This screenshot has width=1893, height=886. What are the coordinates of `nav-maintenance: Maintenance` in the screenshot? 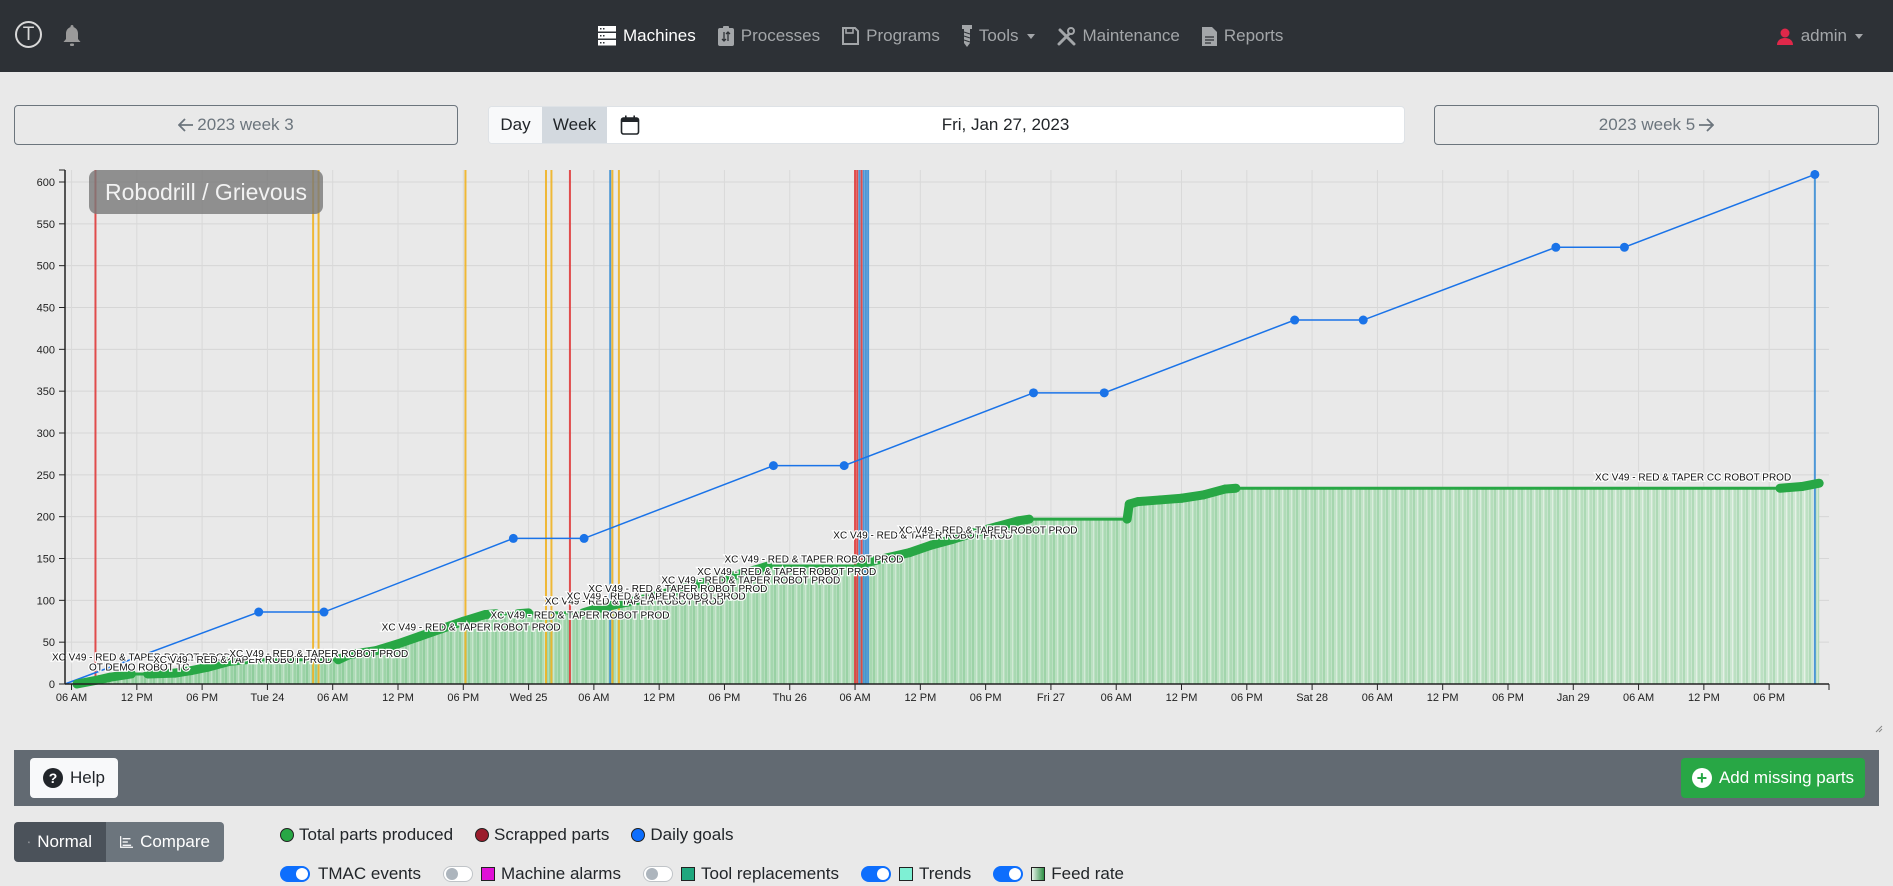 It's located at (1118, 36).